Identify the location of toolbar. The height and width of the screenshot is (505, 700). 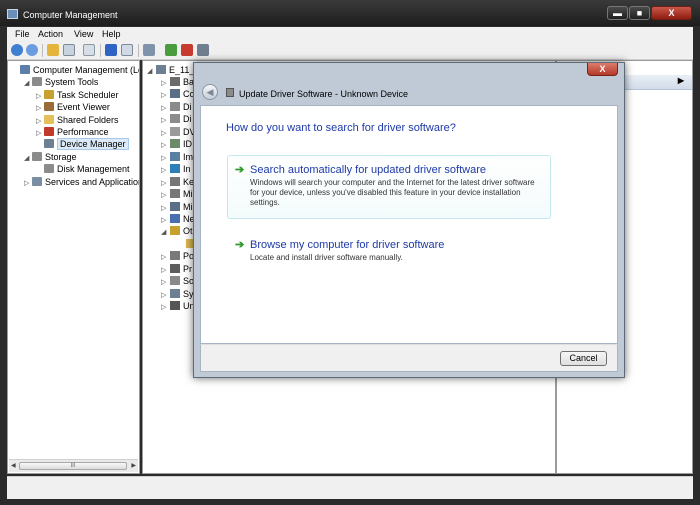
(350, 51).